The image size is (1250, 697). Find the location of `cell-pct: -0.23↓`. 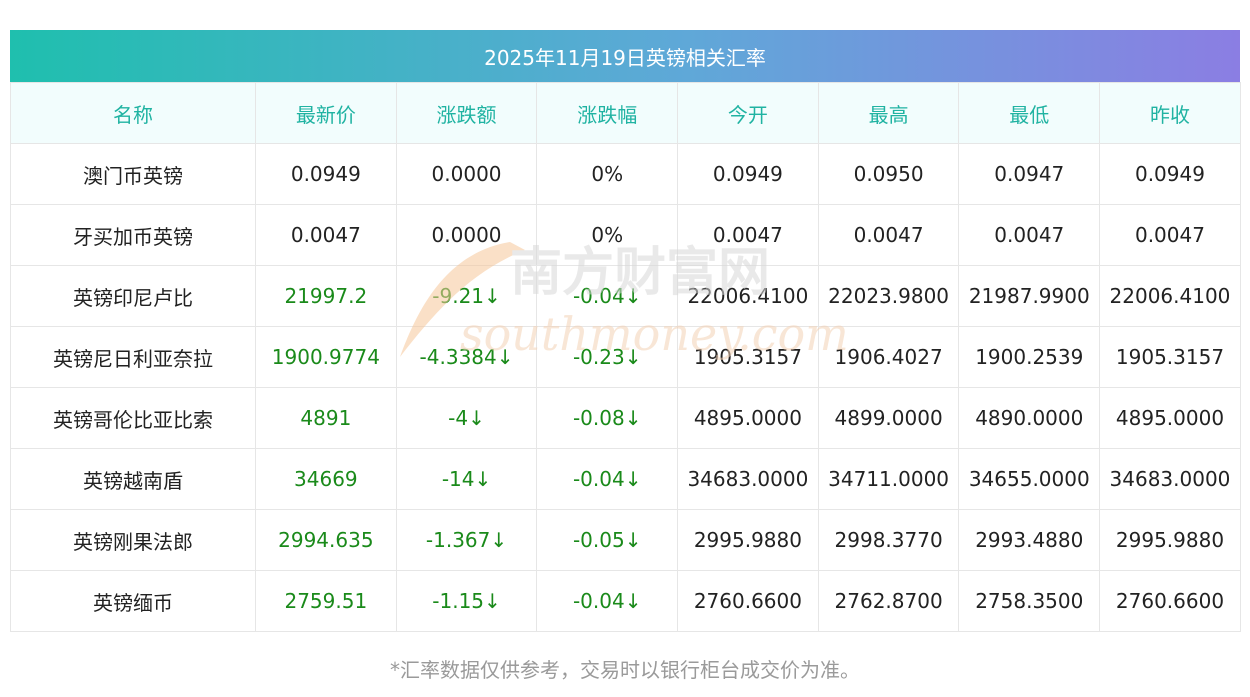

cell-pct: -0.23↓ is located at coordinates (607, 357).